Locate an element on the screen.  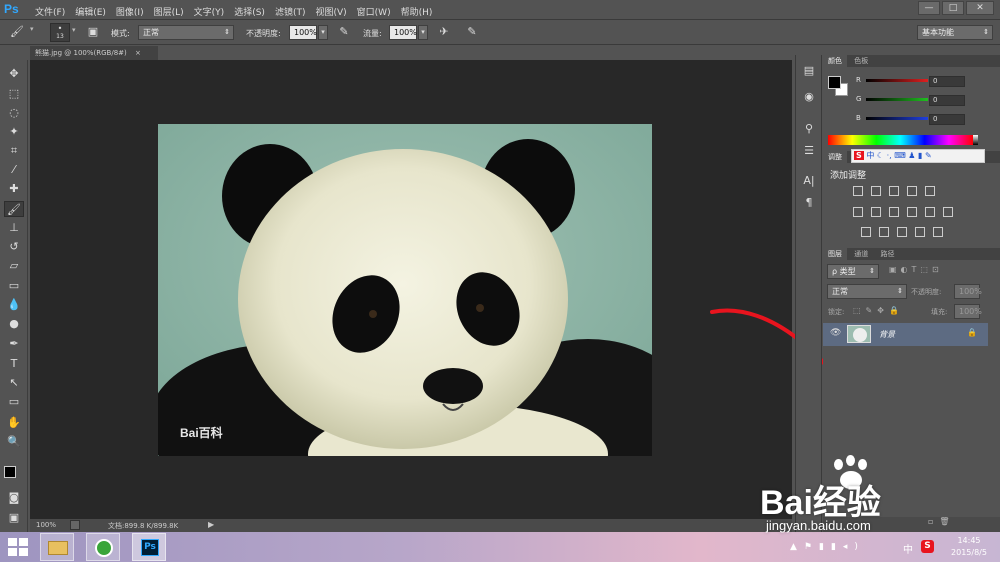
eraser-tool-icon: ▱ is located at coordinates (14, 266).